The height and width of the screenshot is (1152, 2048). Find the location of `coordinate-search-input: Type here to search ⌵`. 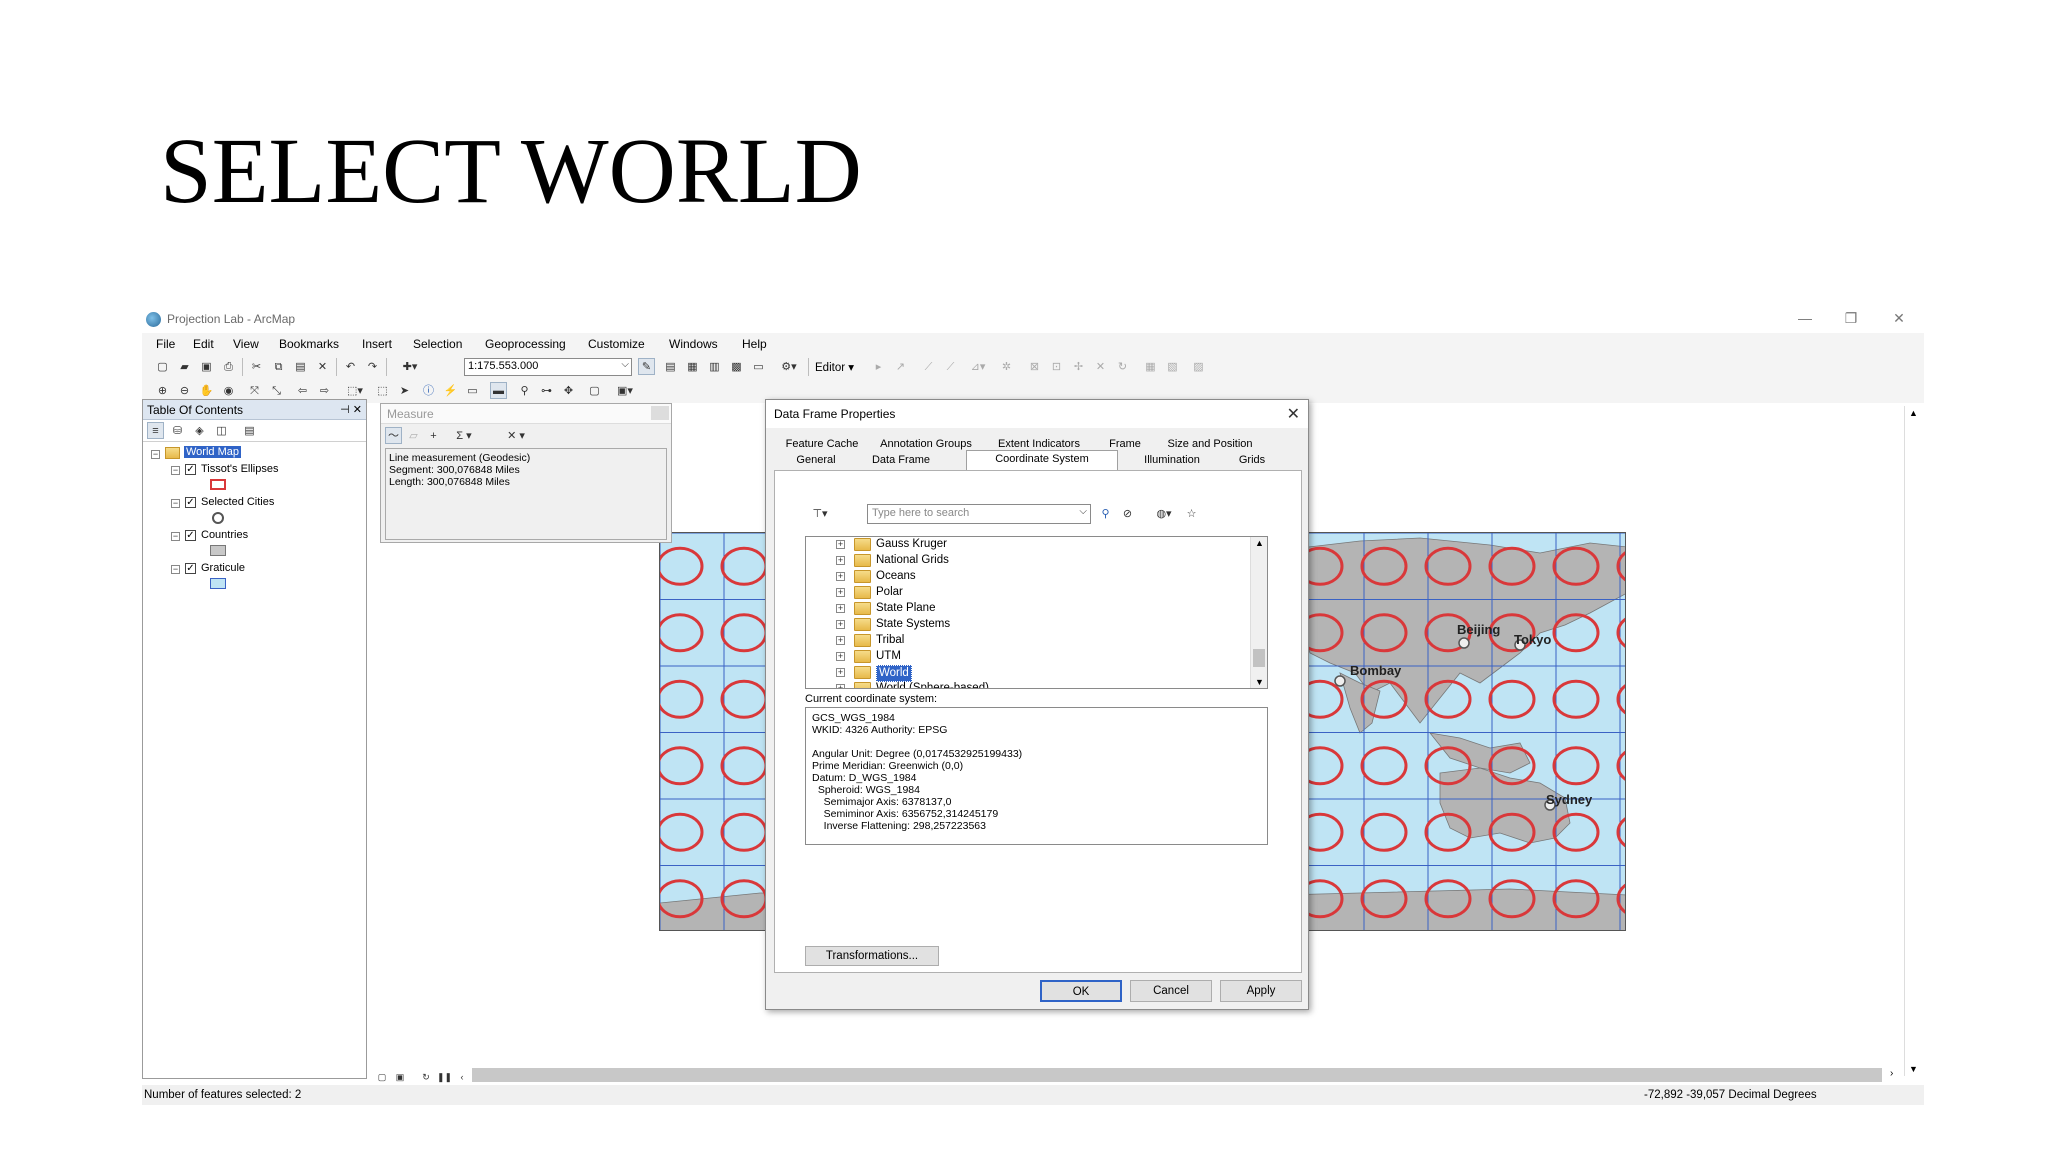

coordinate-search-input: Type here to search ⌵ is located at coordinates (979, 514).